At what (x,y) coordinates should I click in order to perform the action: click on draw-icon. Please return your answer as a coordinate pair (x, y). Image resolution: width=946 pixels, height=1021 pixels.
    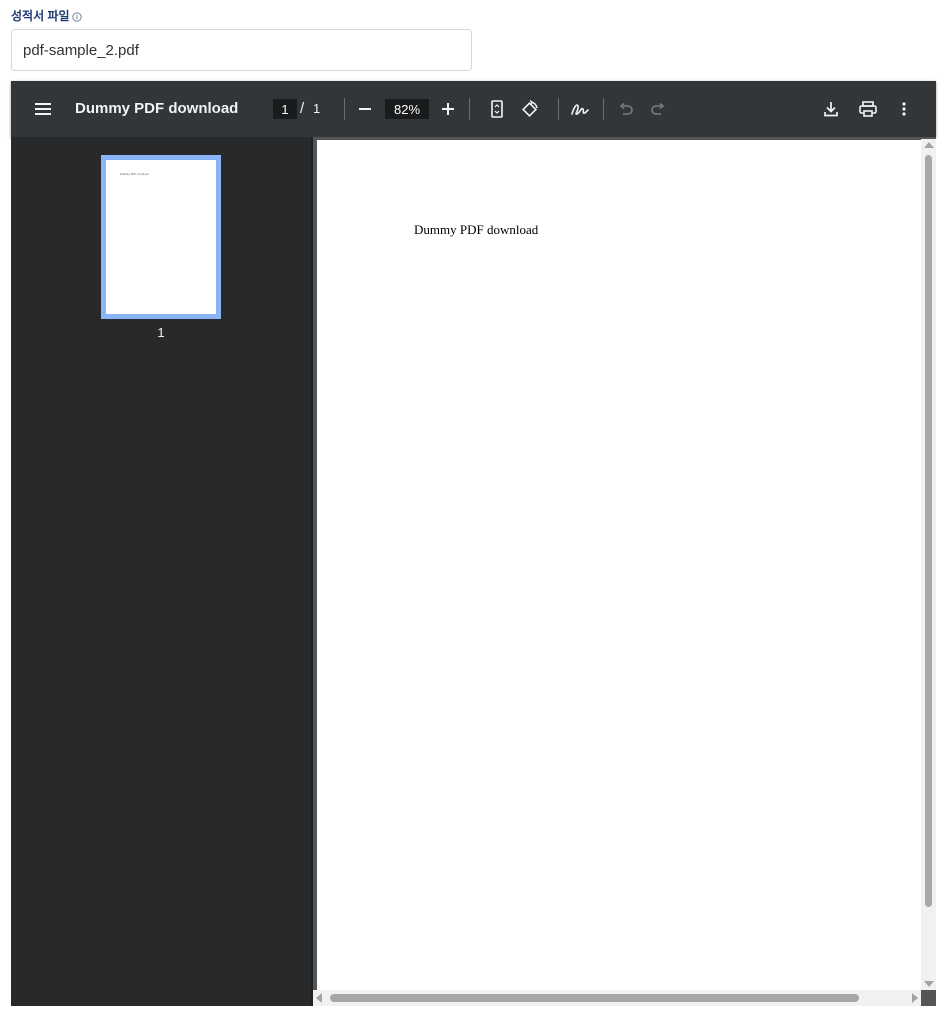
    Looking at the image, I should click on (580, 109).